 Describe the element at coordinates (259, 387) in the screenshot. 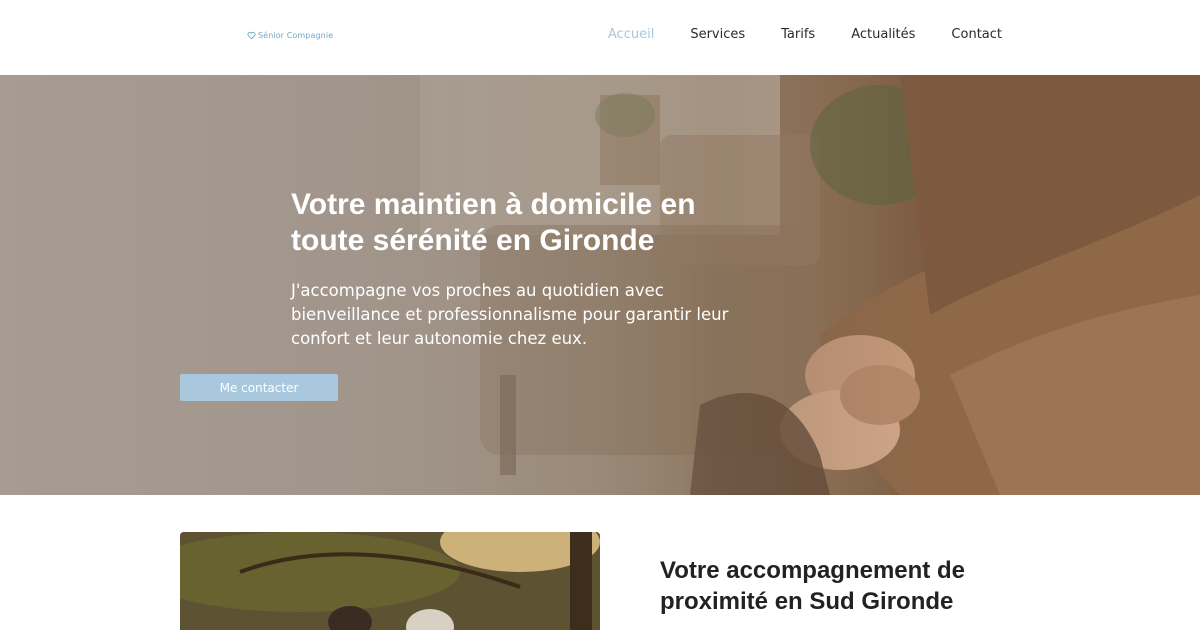

I see `contact-button: Me contacter` at that location.